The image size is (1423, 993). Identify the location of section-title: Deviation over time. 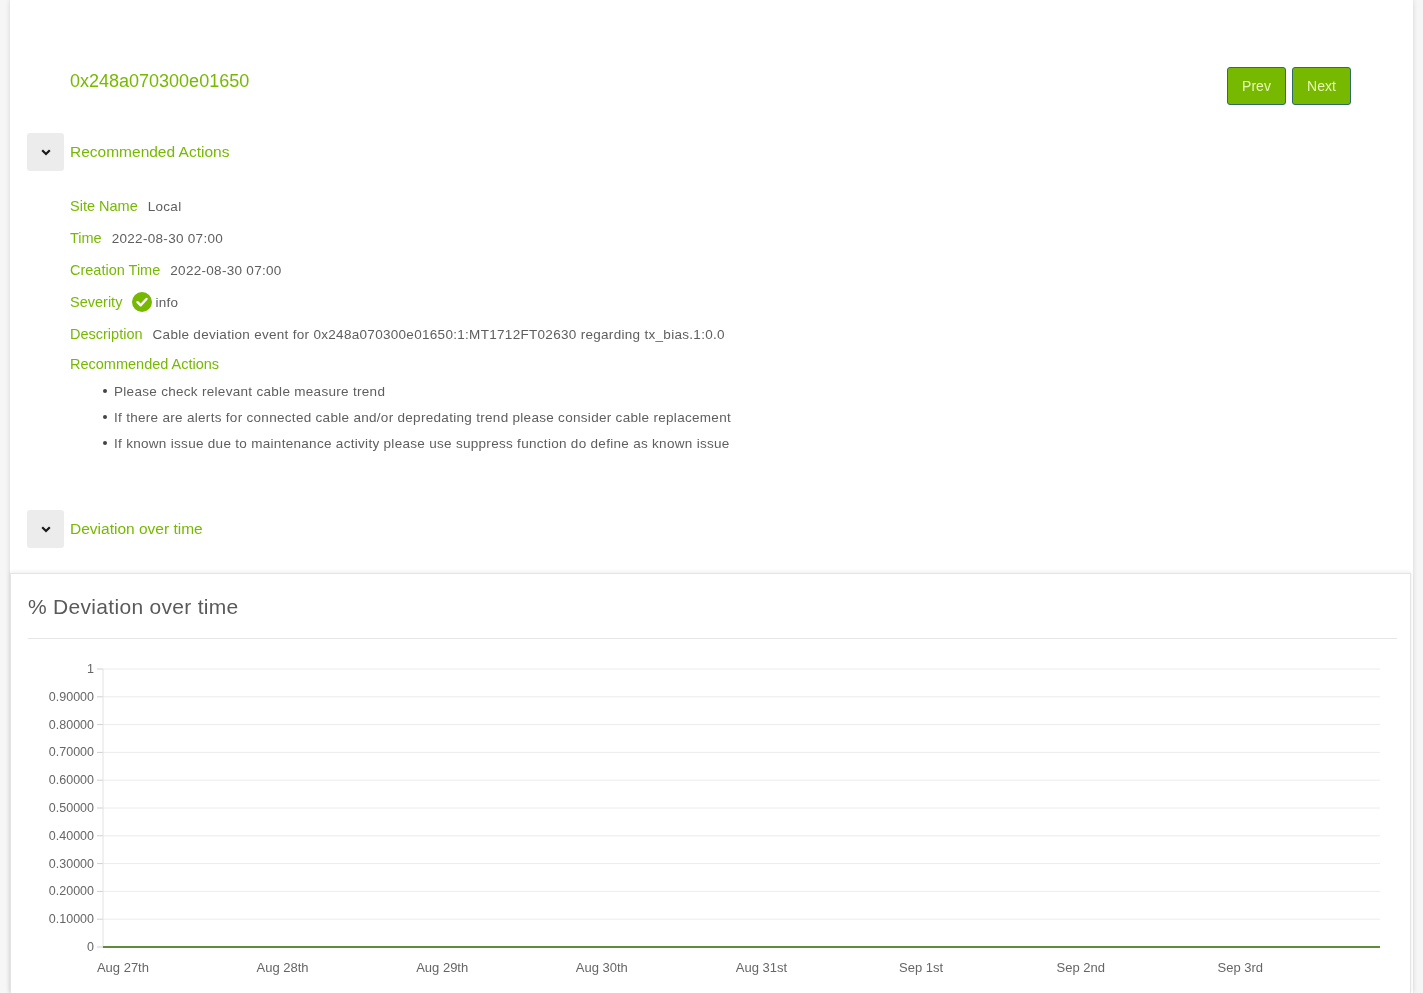
(136, 529).